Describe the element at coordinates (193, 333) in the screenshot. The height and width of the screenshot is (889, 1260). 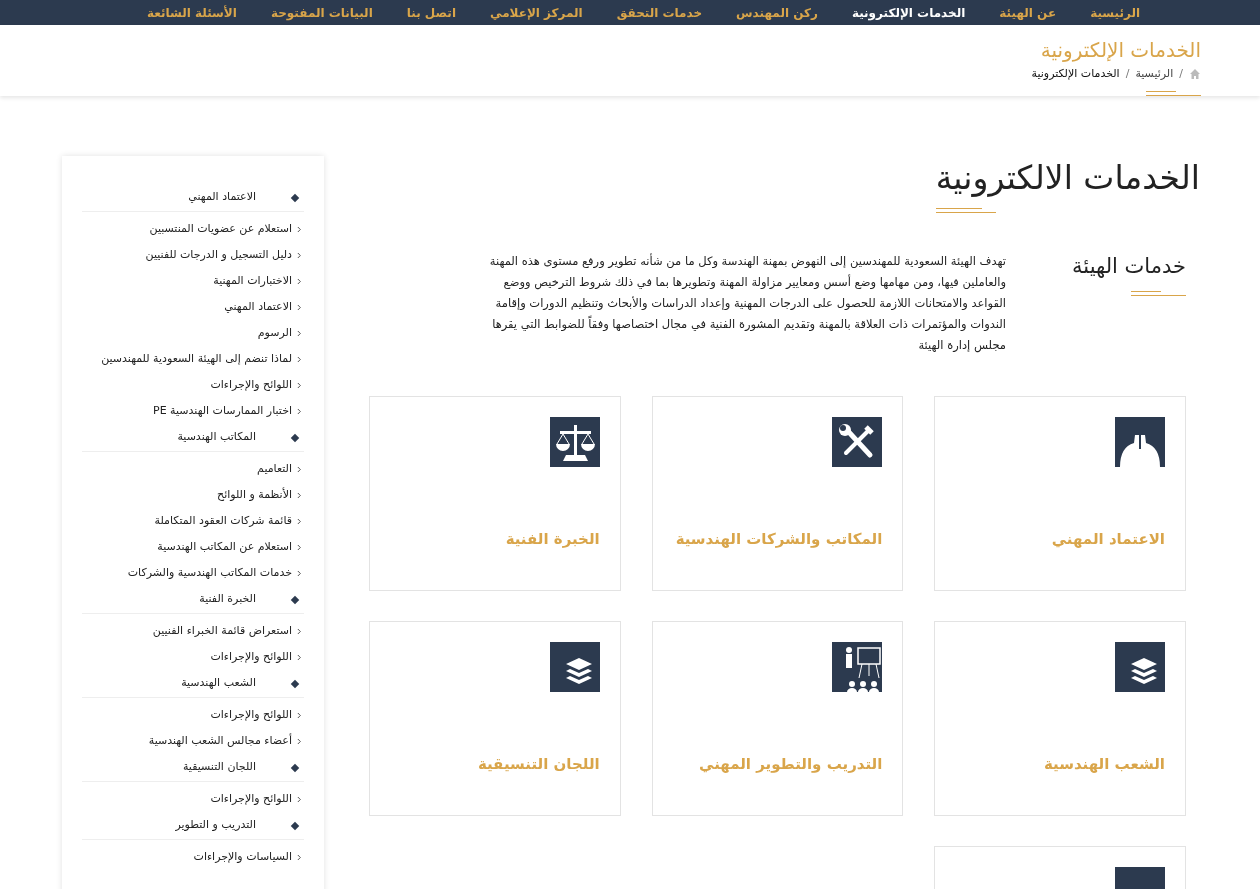
I see `sidebar-item: الرسوم` at that location.